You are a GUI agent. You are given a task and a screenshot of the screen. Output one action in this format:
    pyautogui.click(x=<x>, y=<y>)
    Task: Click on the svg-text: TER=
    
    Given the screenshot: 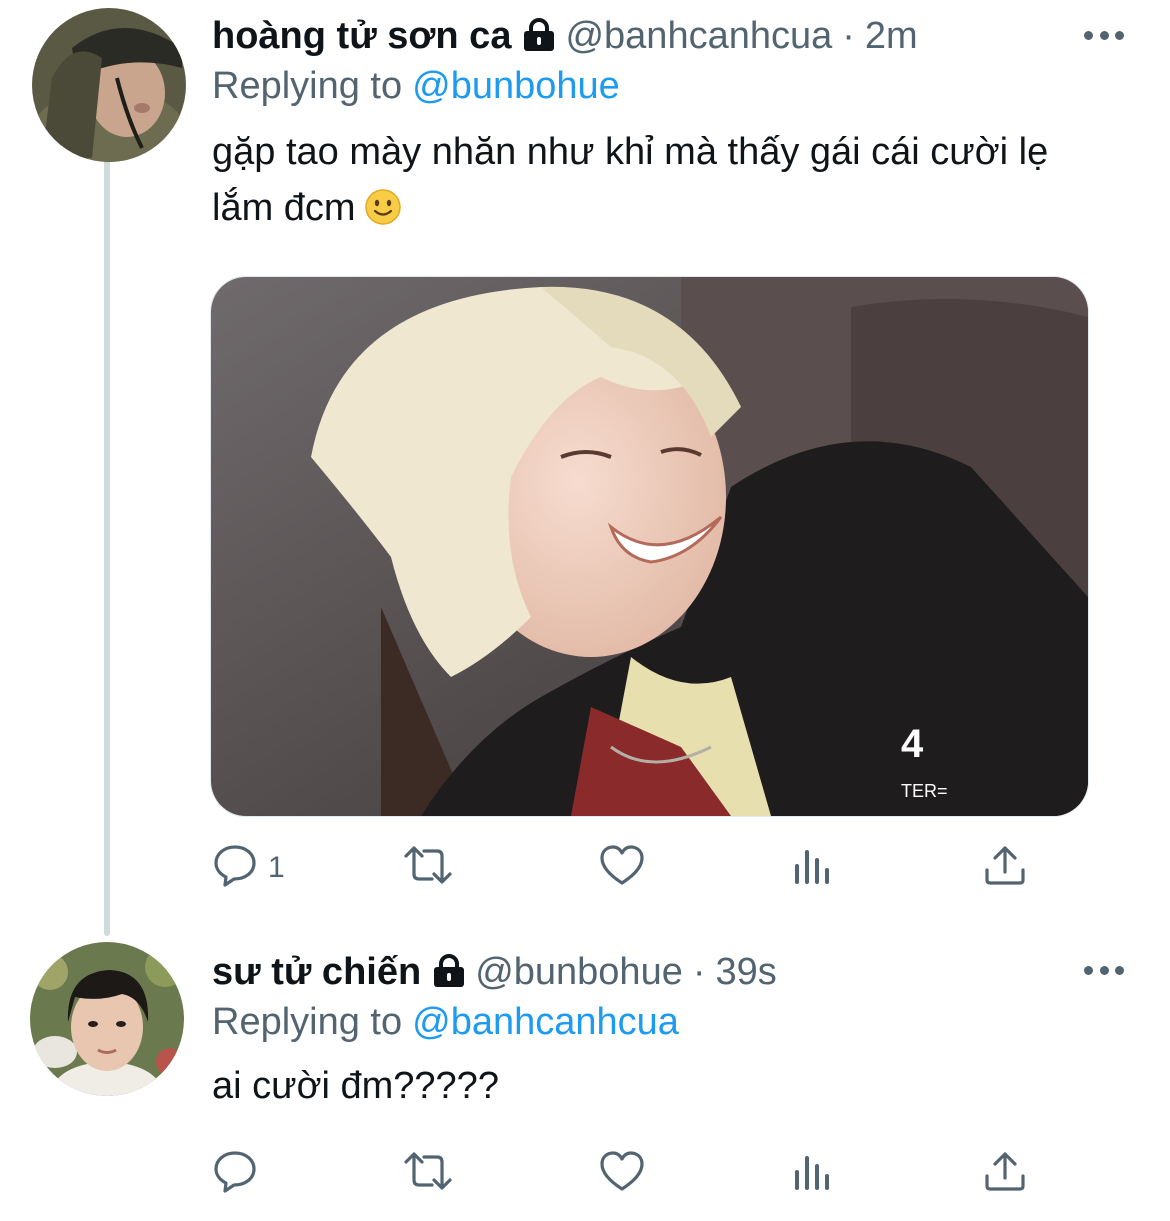 What is the action you would take?
    pyautogui.click(x=924, y=791)
    